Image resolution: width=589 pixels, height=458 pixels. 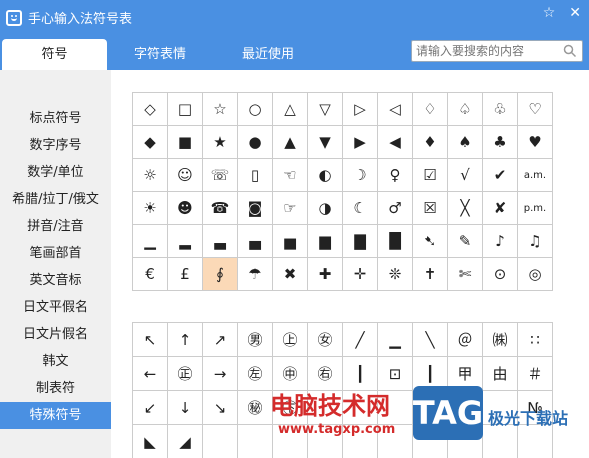 I want to click on symbol-cell: ☻, so click(x=185, y=208).